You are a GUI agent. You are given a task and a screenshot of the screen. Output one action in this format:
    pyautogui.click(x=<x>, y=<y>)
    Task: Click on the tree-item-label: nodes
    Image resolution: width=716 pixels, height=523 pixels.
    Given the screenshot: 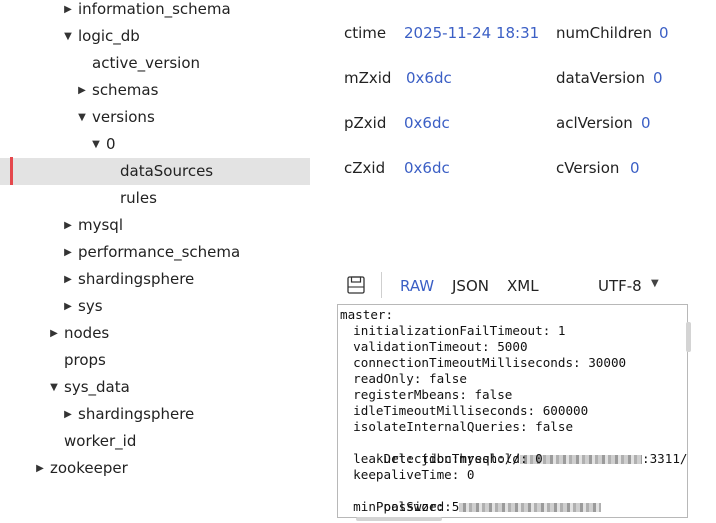 What is the action you would take?
    pyautogui.click(x=87, y=333)
    